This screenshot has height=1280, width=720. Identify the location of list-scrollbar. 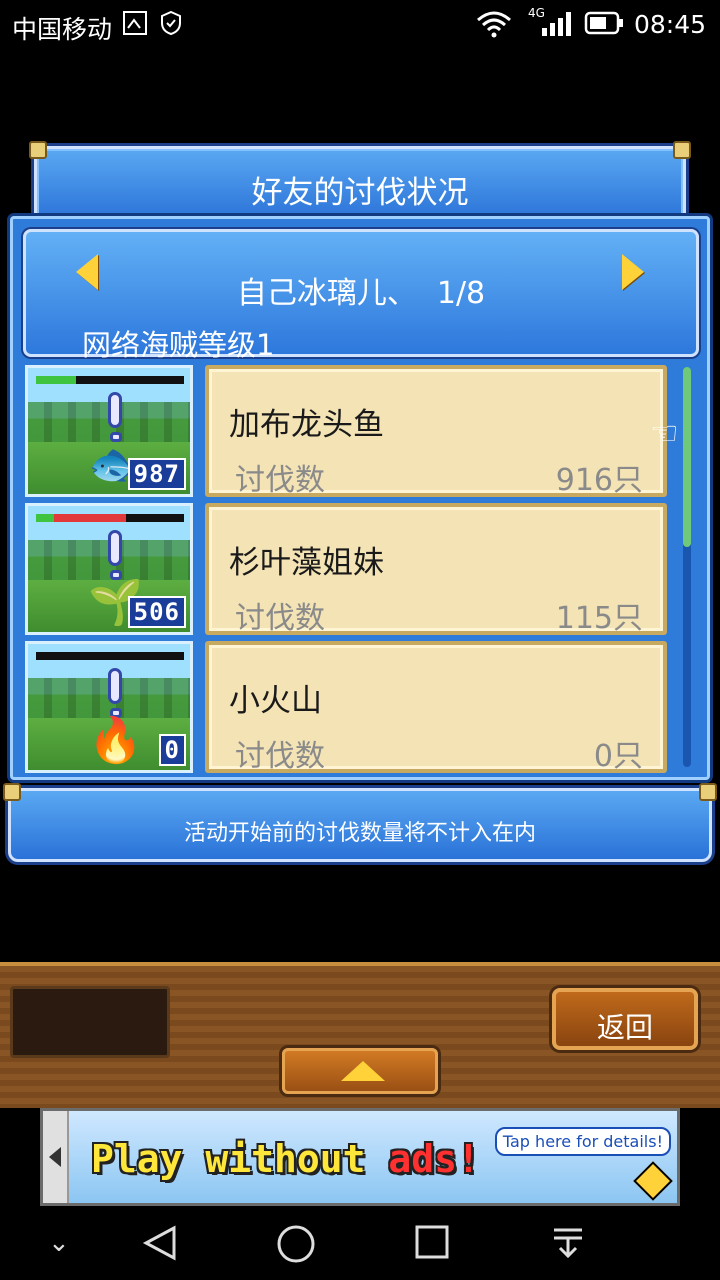
(687, 567).